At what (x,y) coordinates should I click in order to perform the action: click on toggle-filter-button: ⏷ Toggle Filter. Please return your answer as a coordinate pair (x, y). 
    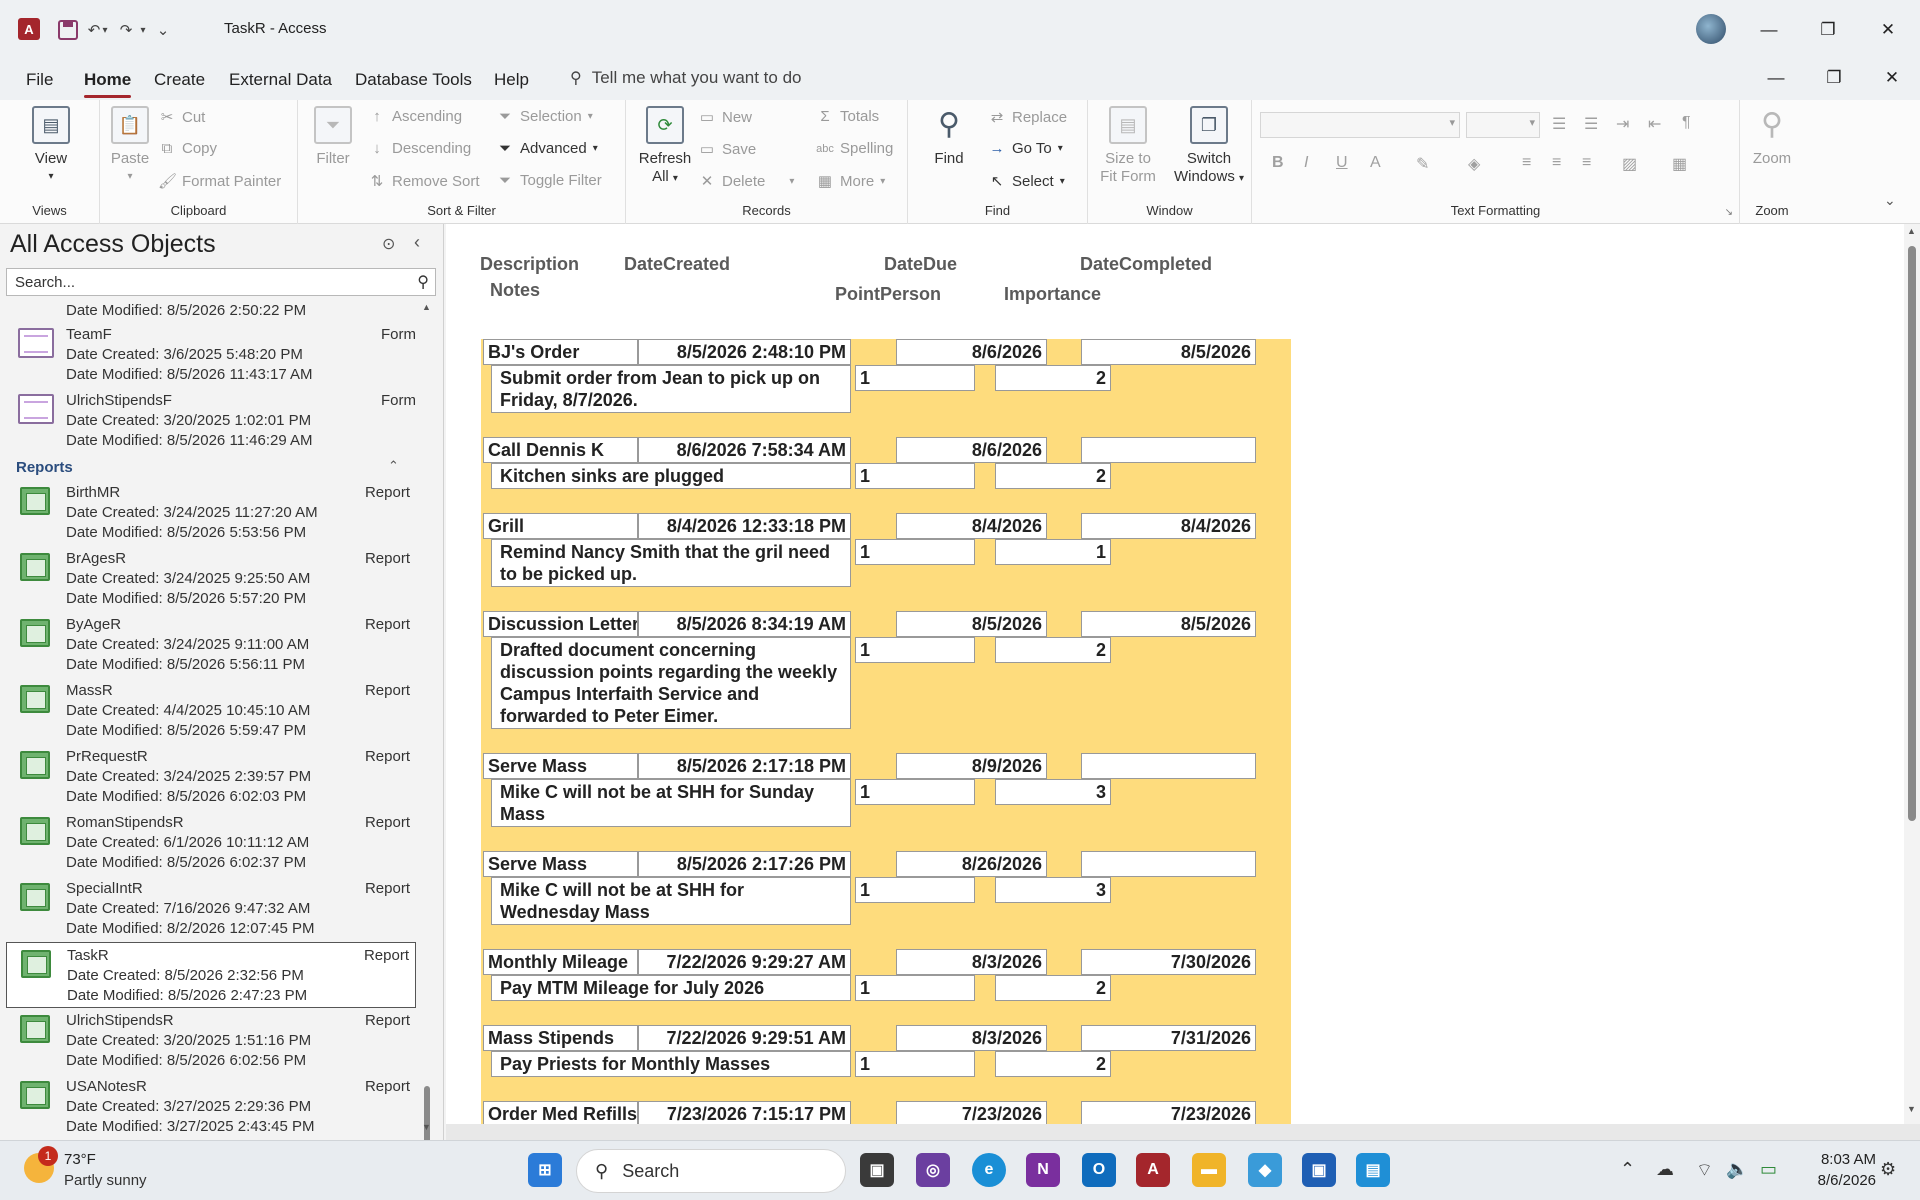
    Looking at the image, I should click on (549, 180).